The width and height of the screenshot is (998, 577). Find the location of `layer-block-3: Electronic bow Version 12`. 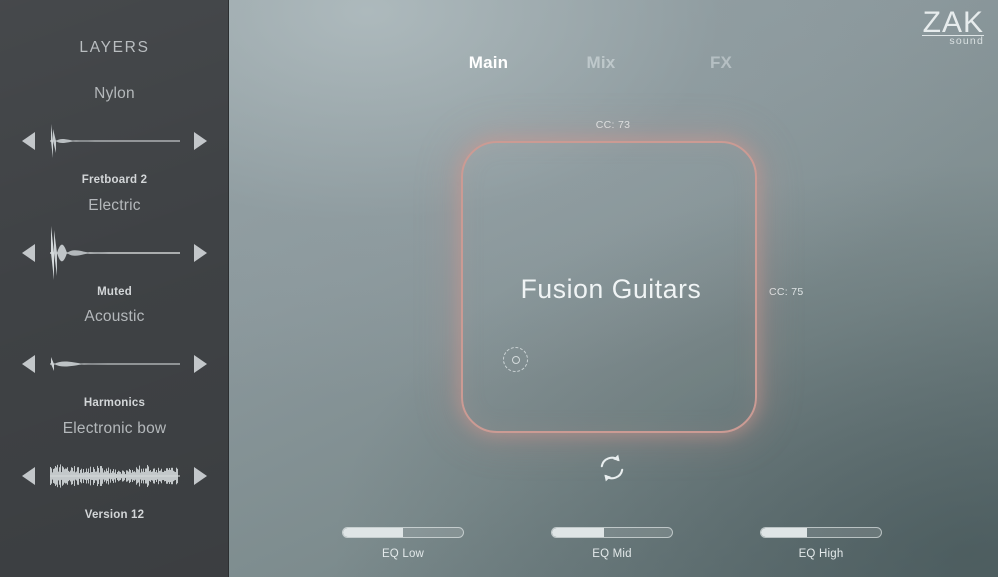

layer-block-3: Electronic bow Version 12 is located at coordinates (114, 471).